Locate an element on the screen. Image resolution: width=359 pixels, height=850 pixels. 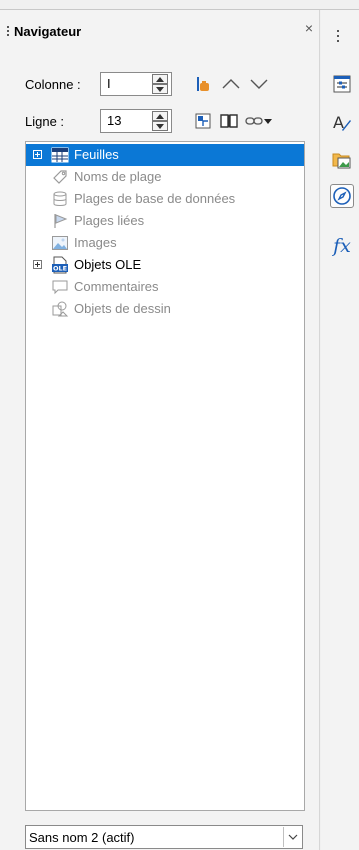
tree-item-label: Objets OLE is located at coordinates (108, 264).